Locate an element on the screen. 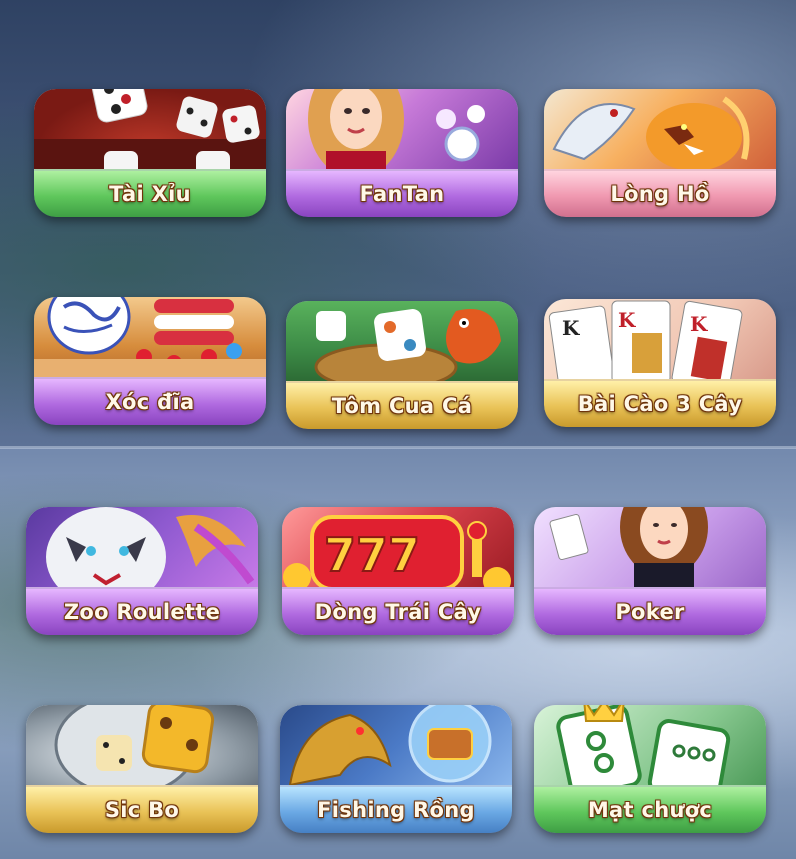  game-tile-sic-bo: Sic Bo is located at coordinates (142, 750).